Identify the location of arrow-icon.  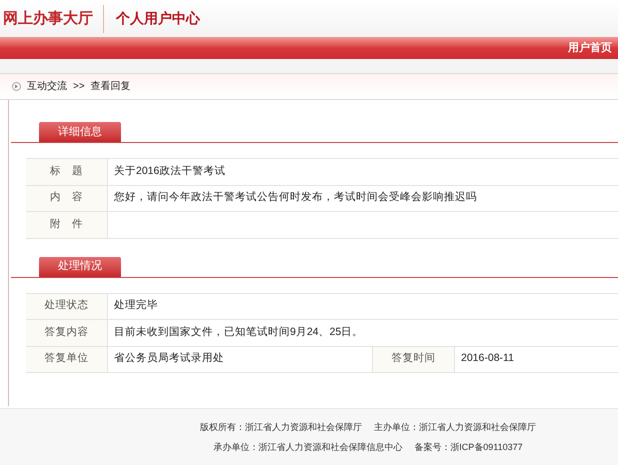
(16, 86).